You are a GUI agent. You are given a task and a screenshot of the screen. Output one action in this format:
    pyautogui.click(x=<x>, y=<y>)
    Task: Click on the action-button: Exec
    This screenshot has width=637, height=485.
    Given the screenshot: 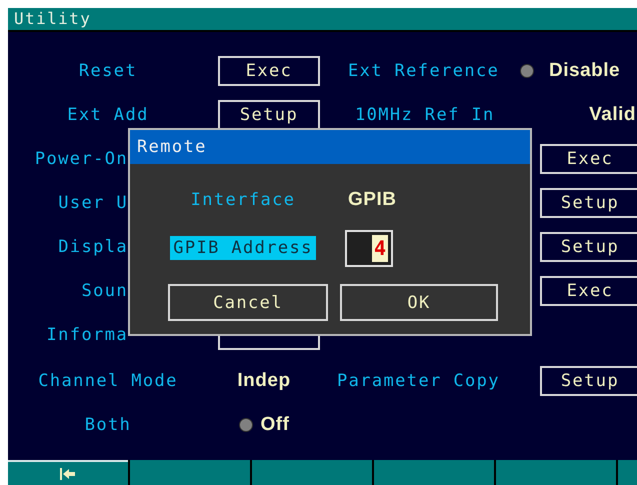 What is the action you would take?
    pyautogui.click(x=269, y=71)
    